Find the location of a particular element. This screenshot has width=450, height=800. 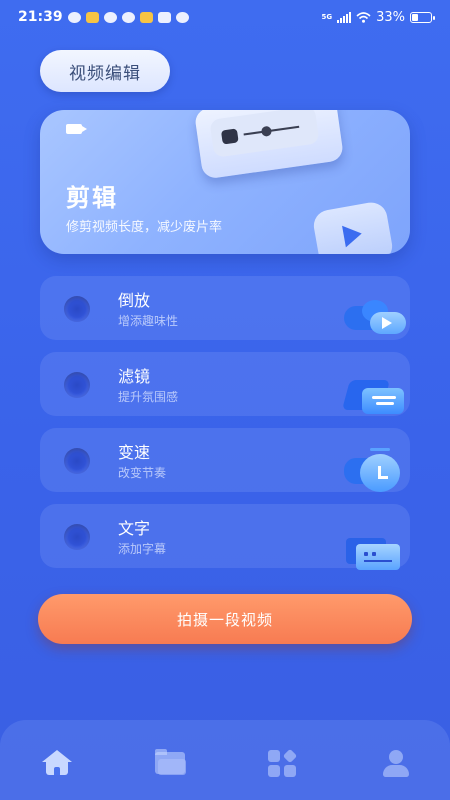

feature-reverse-radio is located at coordinates (77, 309).